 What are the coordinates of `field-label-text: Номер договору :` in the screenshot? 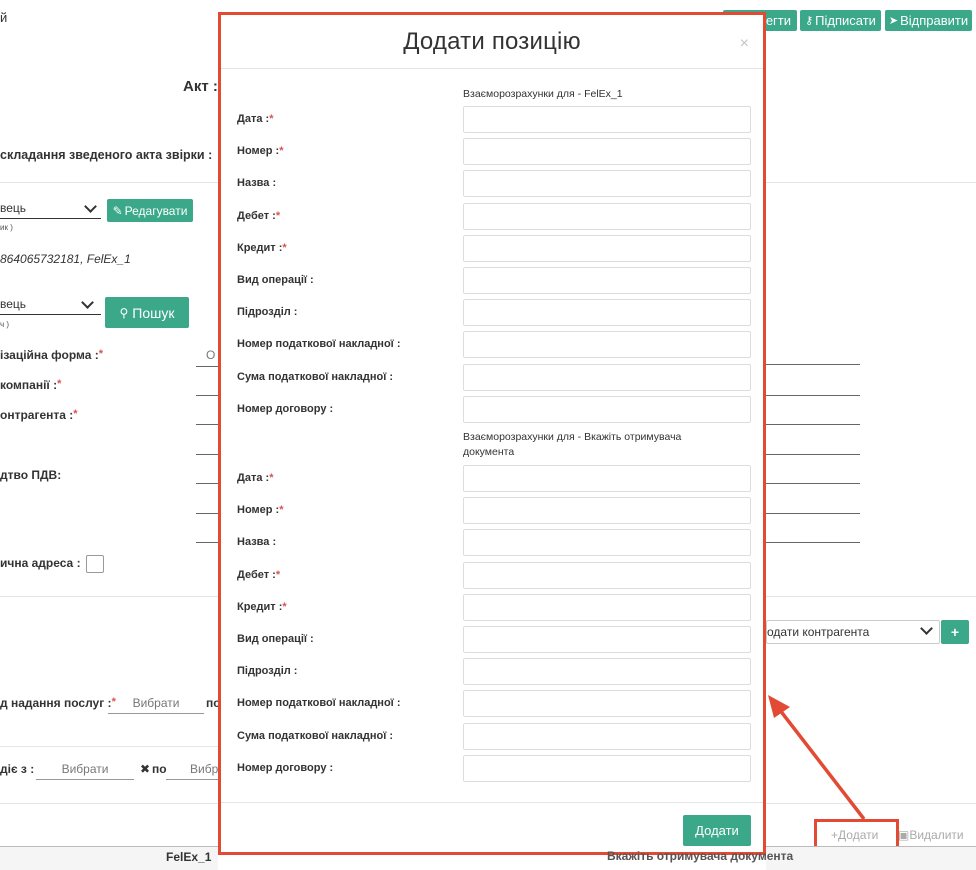 It's located at (285, 408).